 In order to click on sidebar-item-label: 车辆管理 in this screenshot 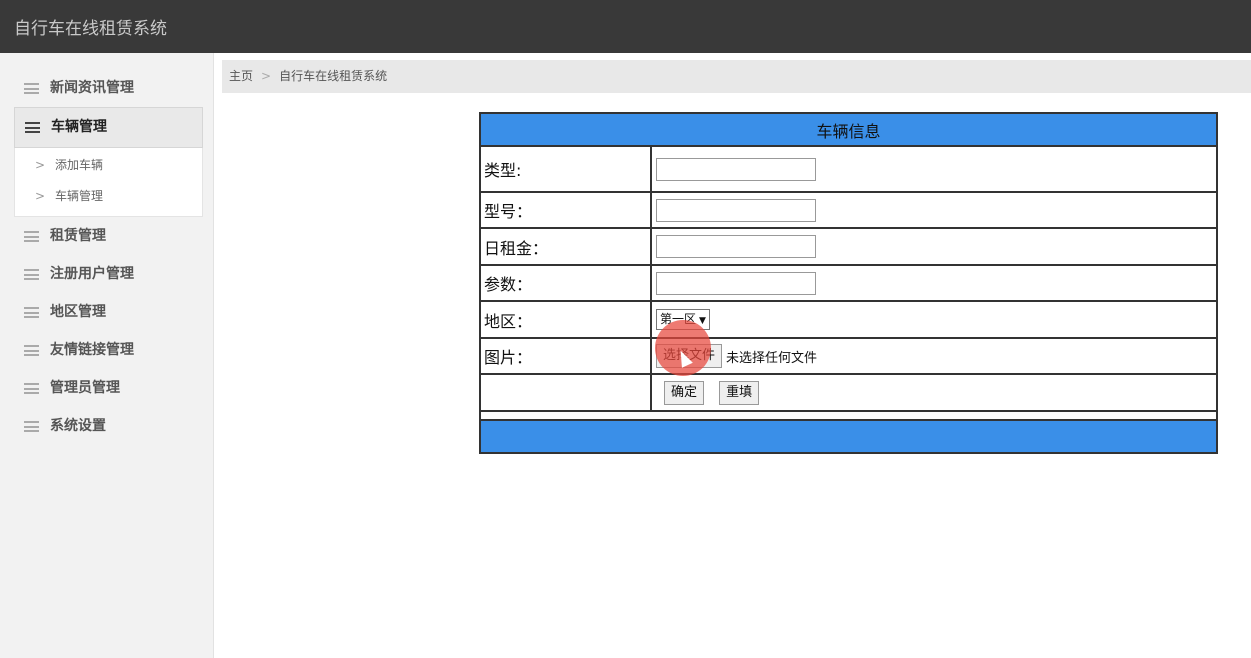, I will do `click(79, 127)`.